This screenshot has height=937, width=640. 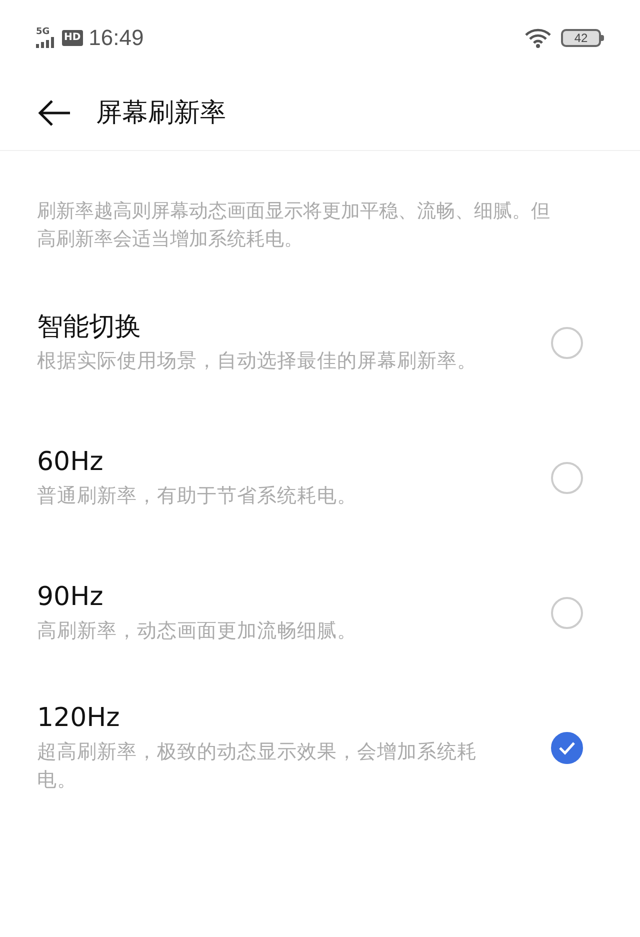 I want to click on check-icon, so click(x=567, y=747).